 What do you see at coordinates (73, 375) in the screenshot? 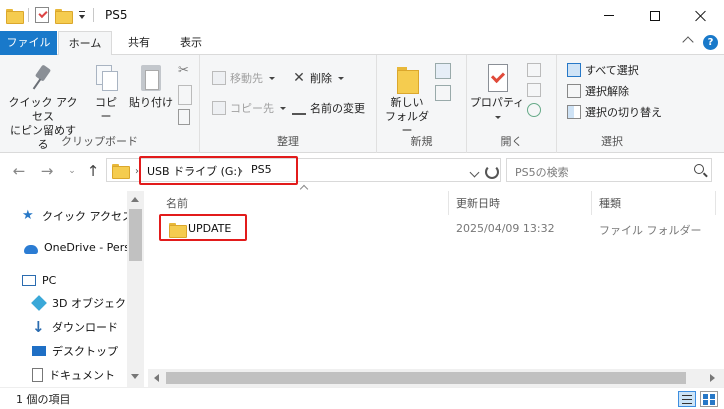
I see `nav-item-documents: ドキュメント` at bounding box center [73, 375].